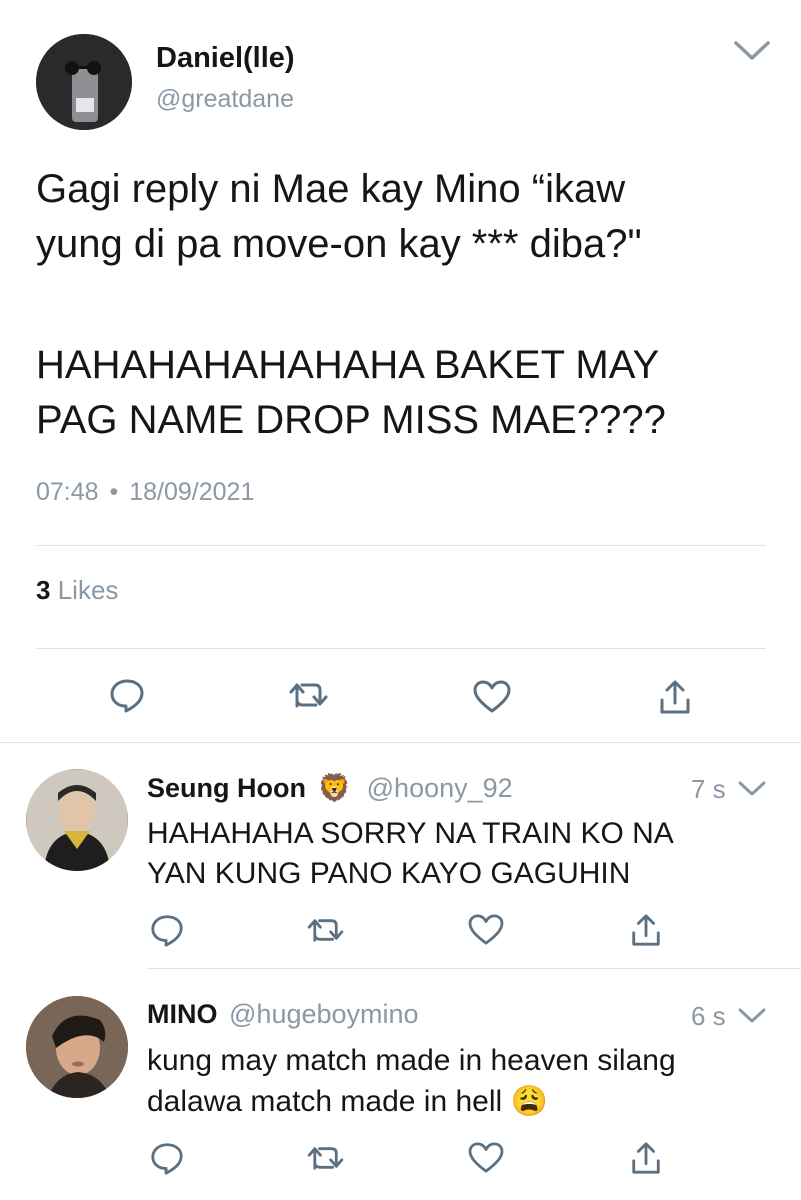 This screenshot has width=801, height=1200. I want to click on reply-handle: @hugeboymino, so click(324, 1014).